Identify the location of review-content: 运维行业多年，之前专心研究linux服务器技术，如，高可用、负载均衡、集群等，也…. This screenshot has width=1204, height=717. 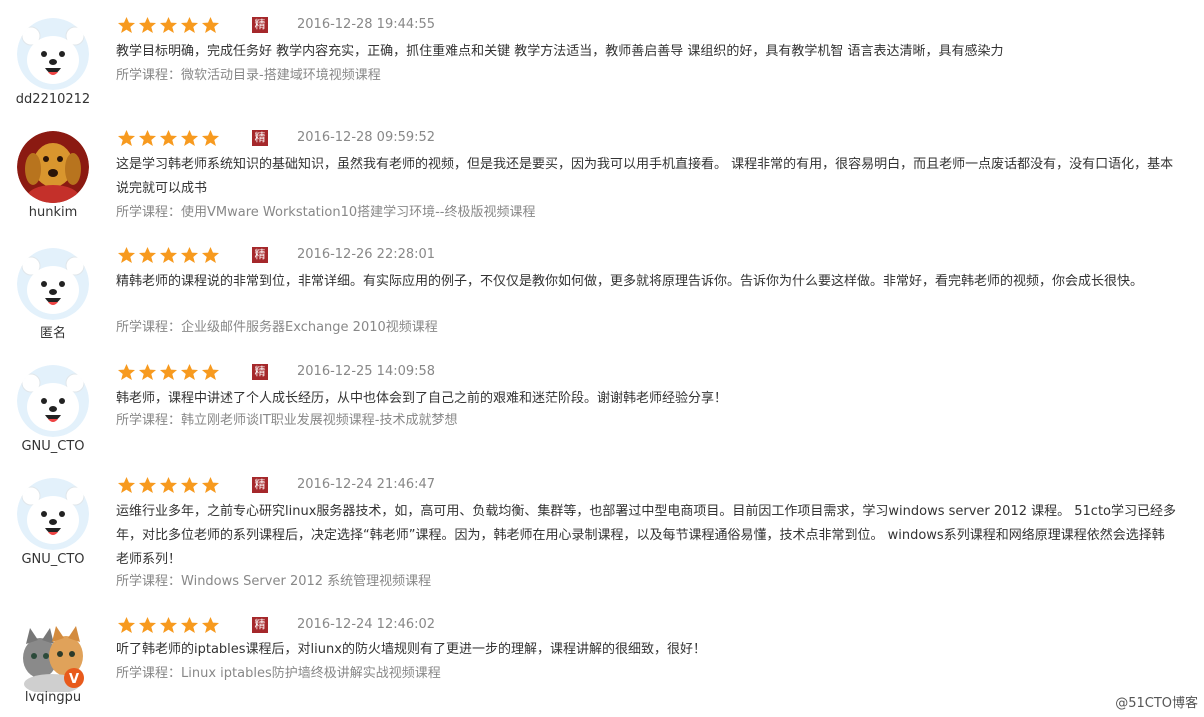
(646, 535).